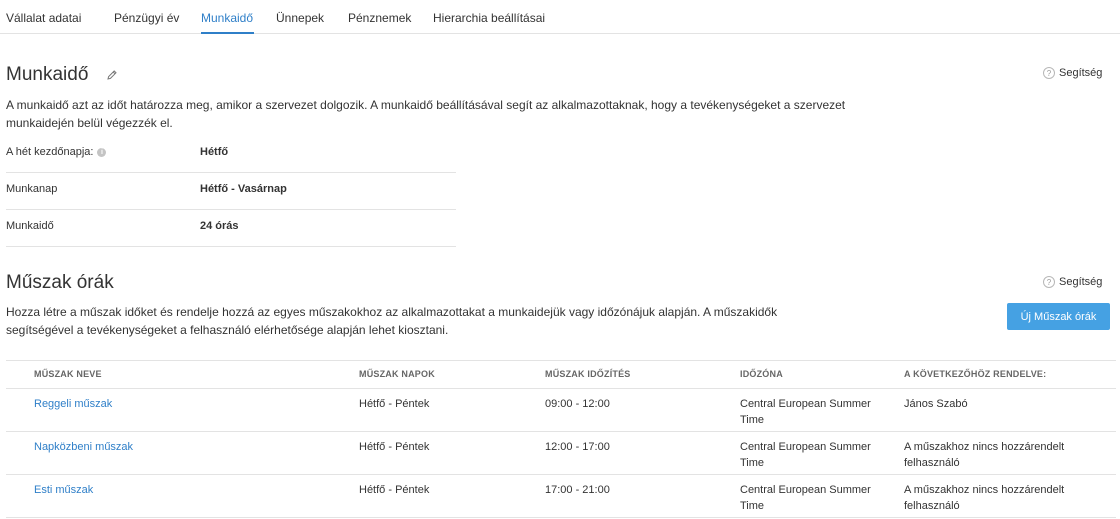  Describe the element at coordinates (577, 447) in the screenshot. I see `shift-timing: 12:00 - 17:00` at that location.